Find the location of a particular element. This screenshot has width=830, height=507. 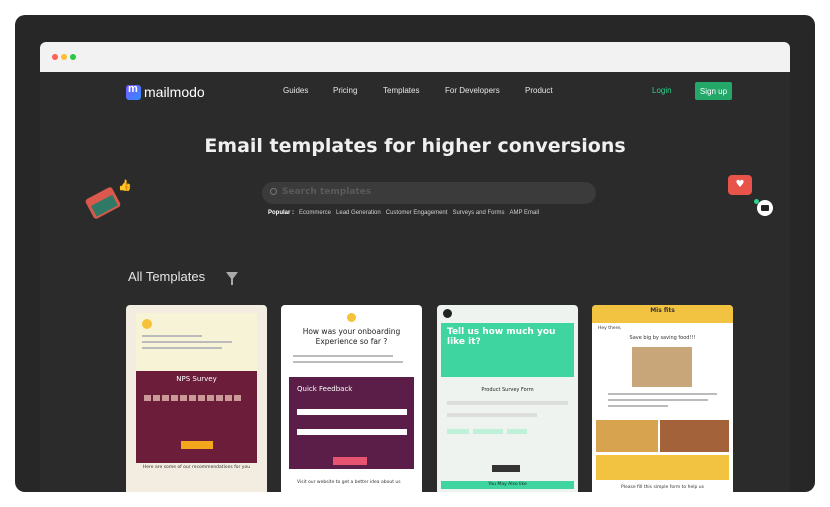

nav-link-pricing: Pricing is located at coordinates (345, 90).